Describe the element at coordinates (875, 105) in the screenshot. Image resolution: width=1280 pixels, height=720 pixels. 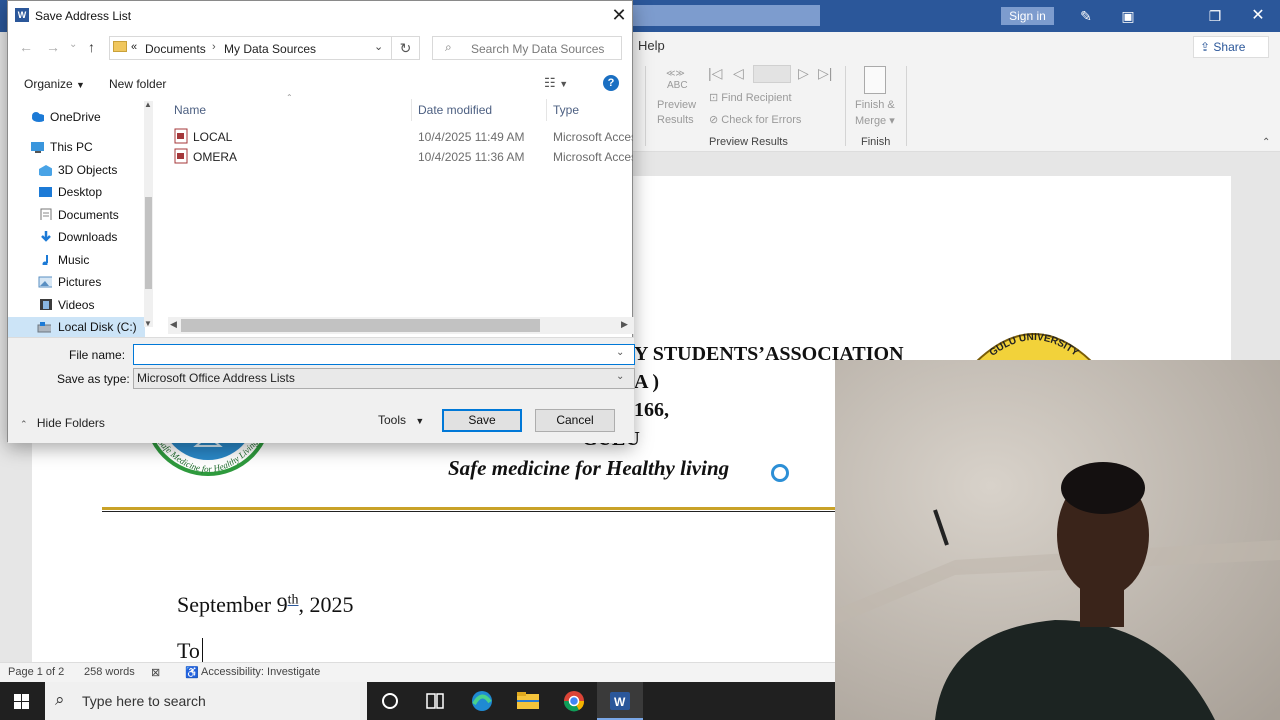
I see `finish-label-1: Finish &` at that location.